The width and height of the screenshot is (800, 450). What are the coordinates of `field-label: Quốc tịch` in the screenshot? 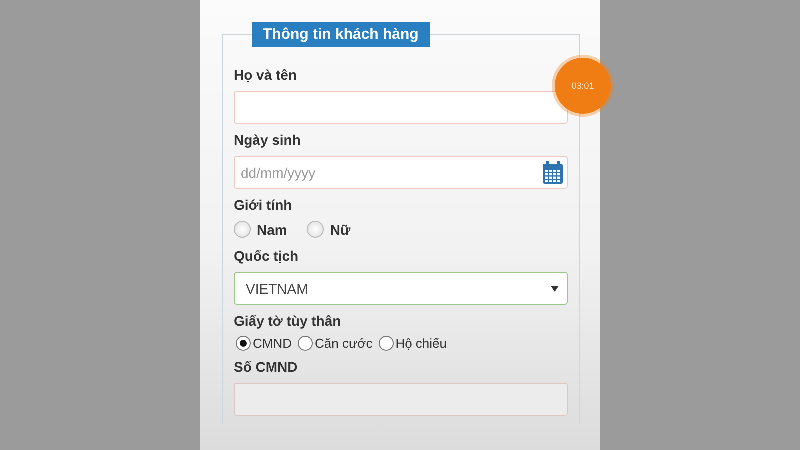 It's located at (267, 256).